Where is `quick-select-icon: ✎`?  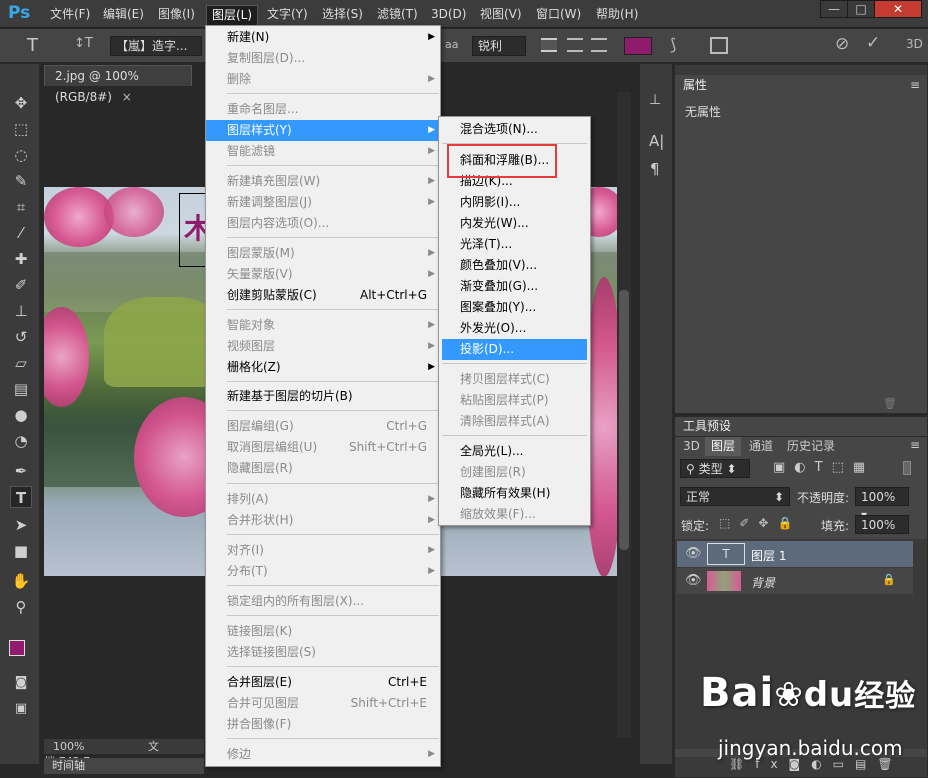 quick-select-icon: ✎ is located at coordinates (21, 181).